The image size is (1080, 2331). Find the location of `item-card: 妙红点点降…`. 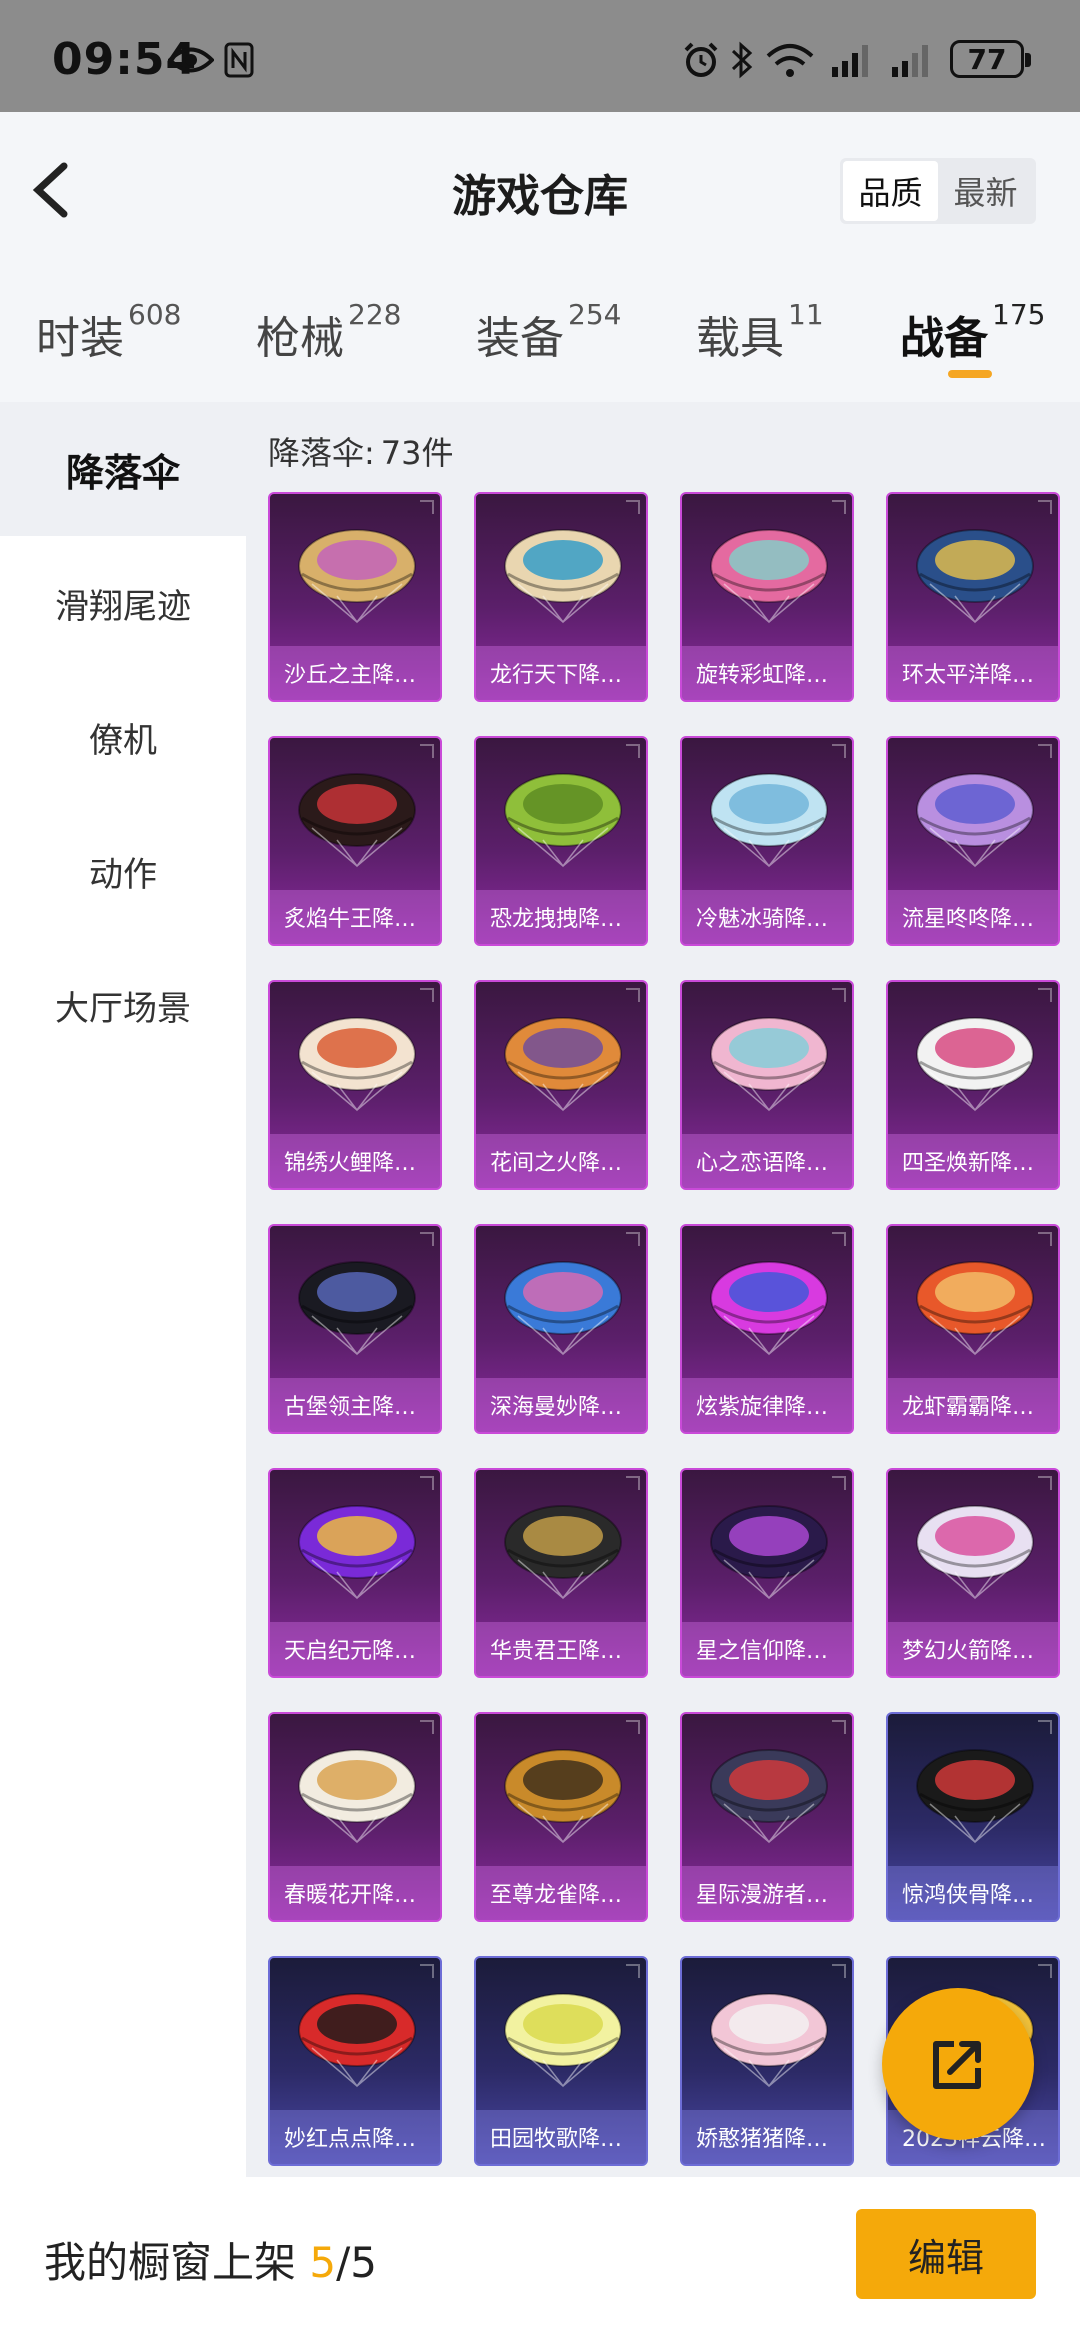

item-card: 妙红点点降… is located at coordinates (355, 2061).